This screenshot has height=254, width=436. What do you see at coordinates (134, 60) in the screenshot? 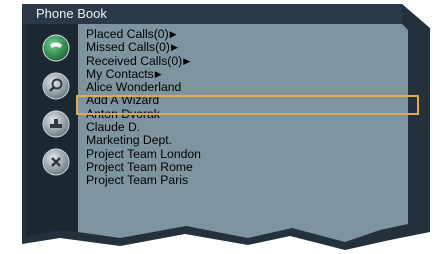
I see `menu-item-label: Received Calls(0)` at bounding box center [134, 60].